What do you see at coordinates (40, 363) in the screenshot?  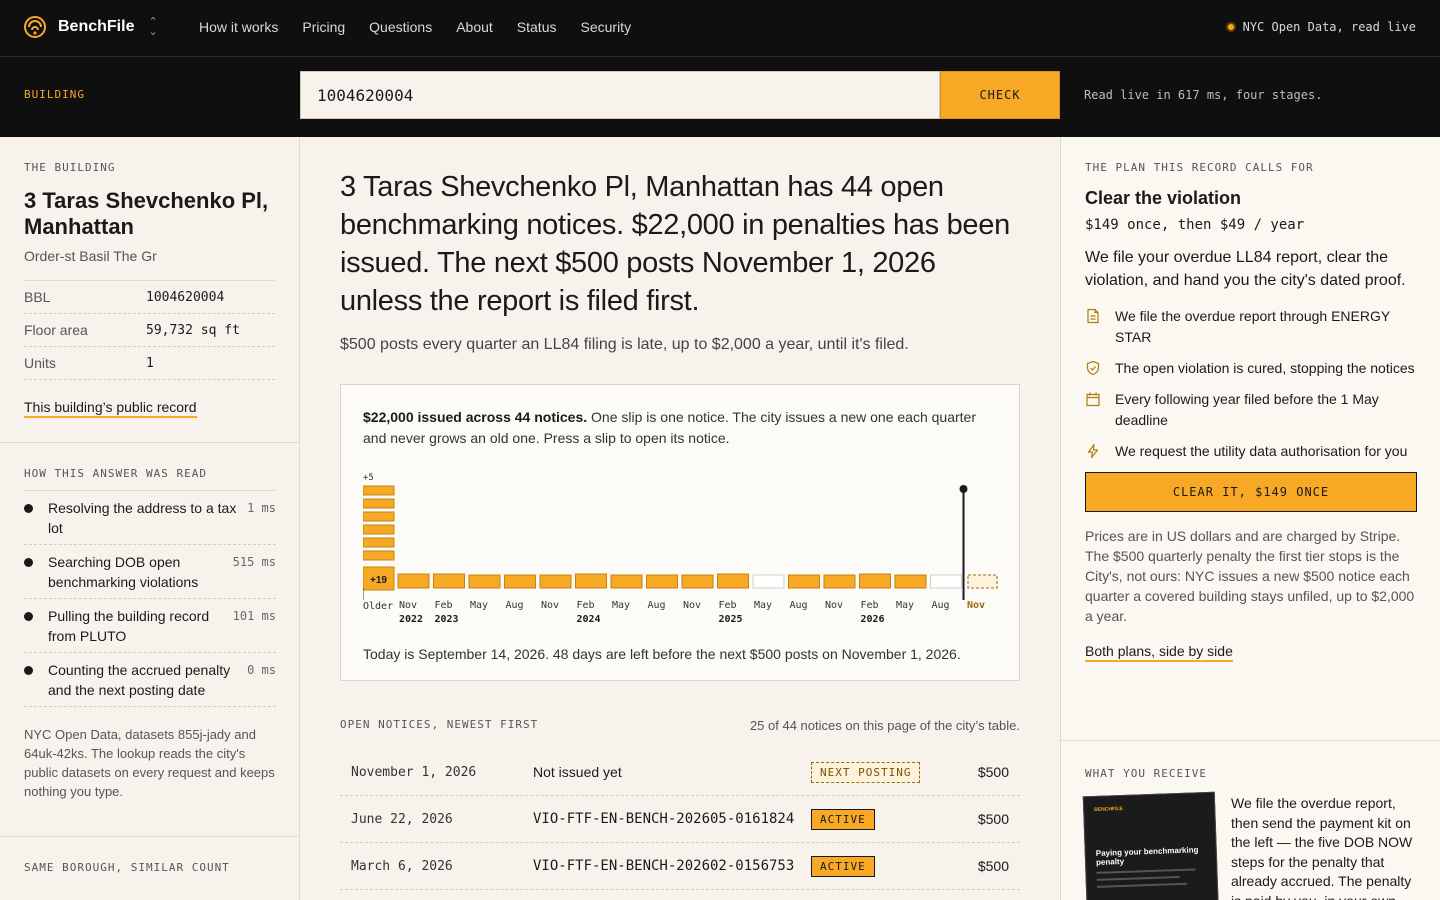 I see `field-key: Units` at bounding box center [40, 363].